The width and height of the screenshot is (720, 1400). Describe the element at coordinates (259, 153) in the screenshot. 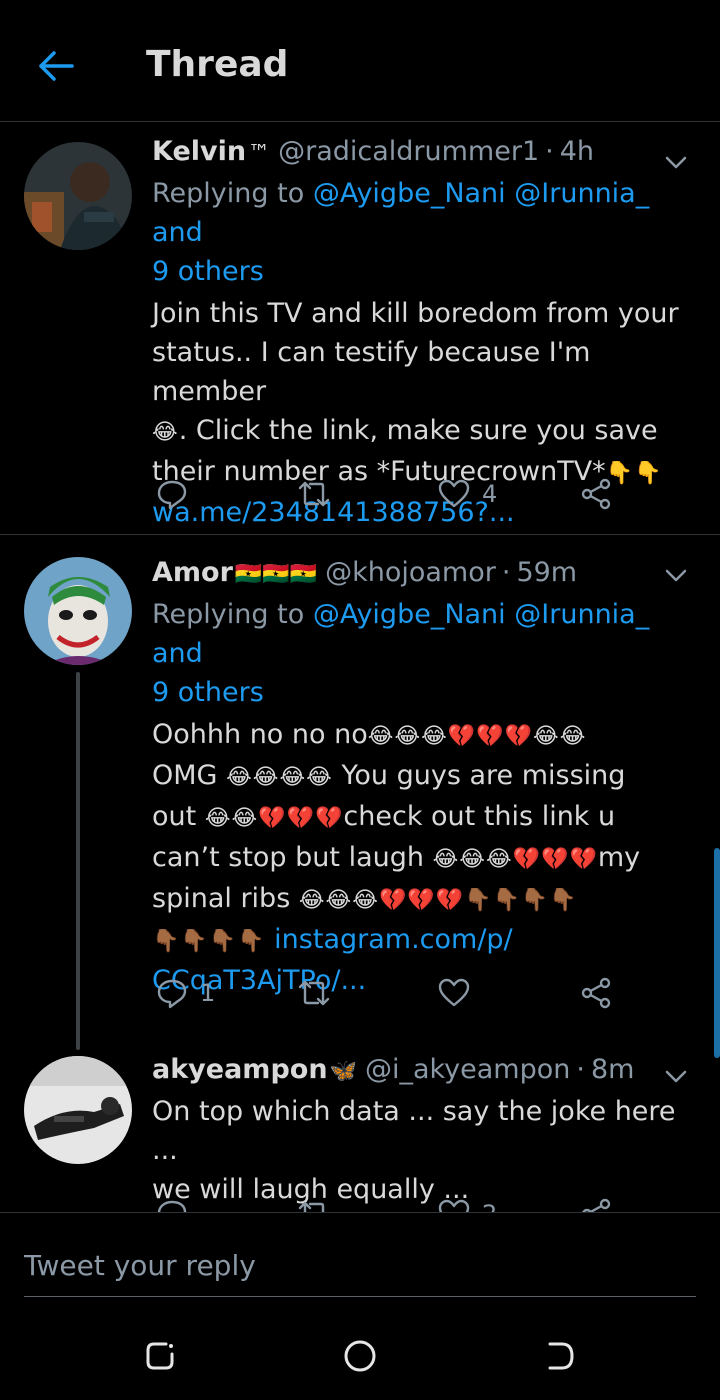

I see `name-badge: ™` at that location.